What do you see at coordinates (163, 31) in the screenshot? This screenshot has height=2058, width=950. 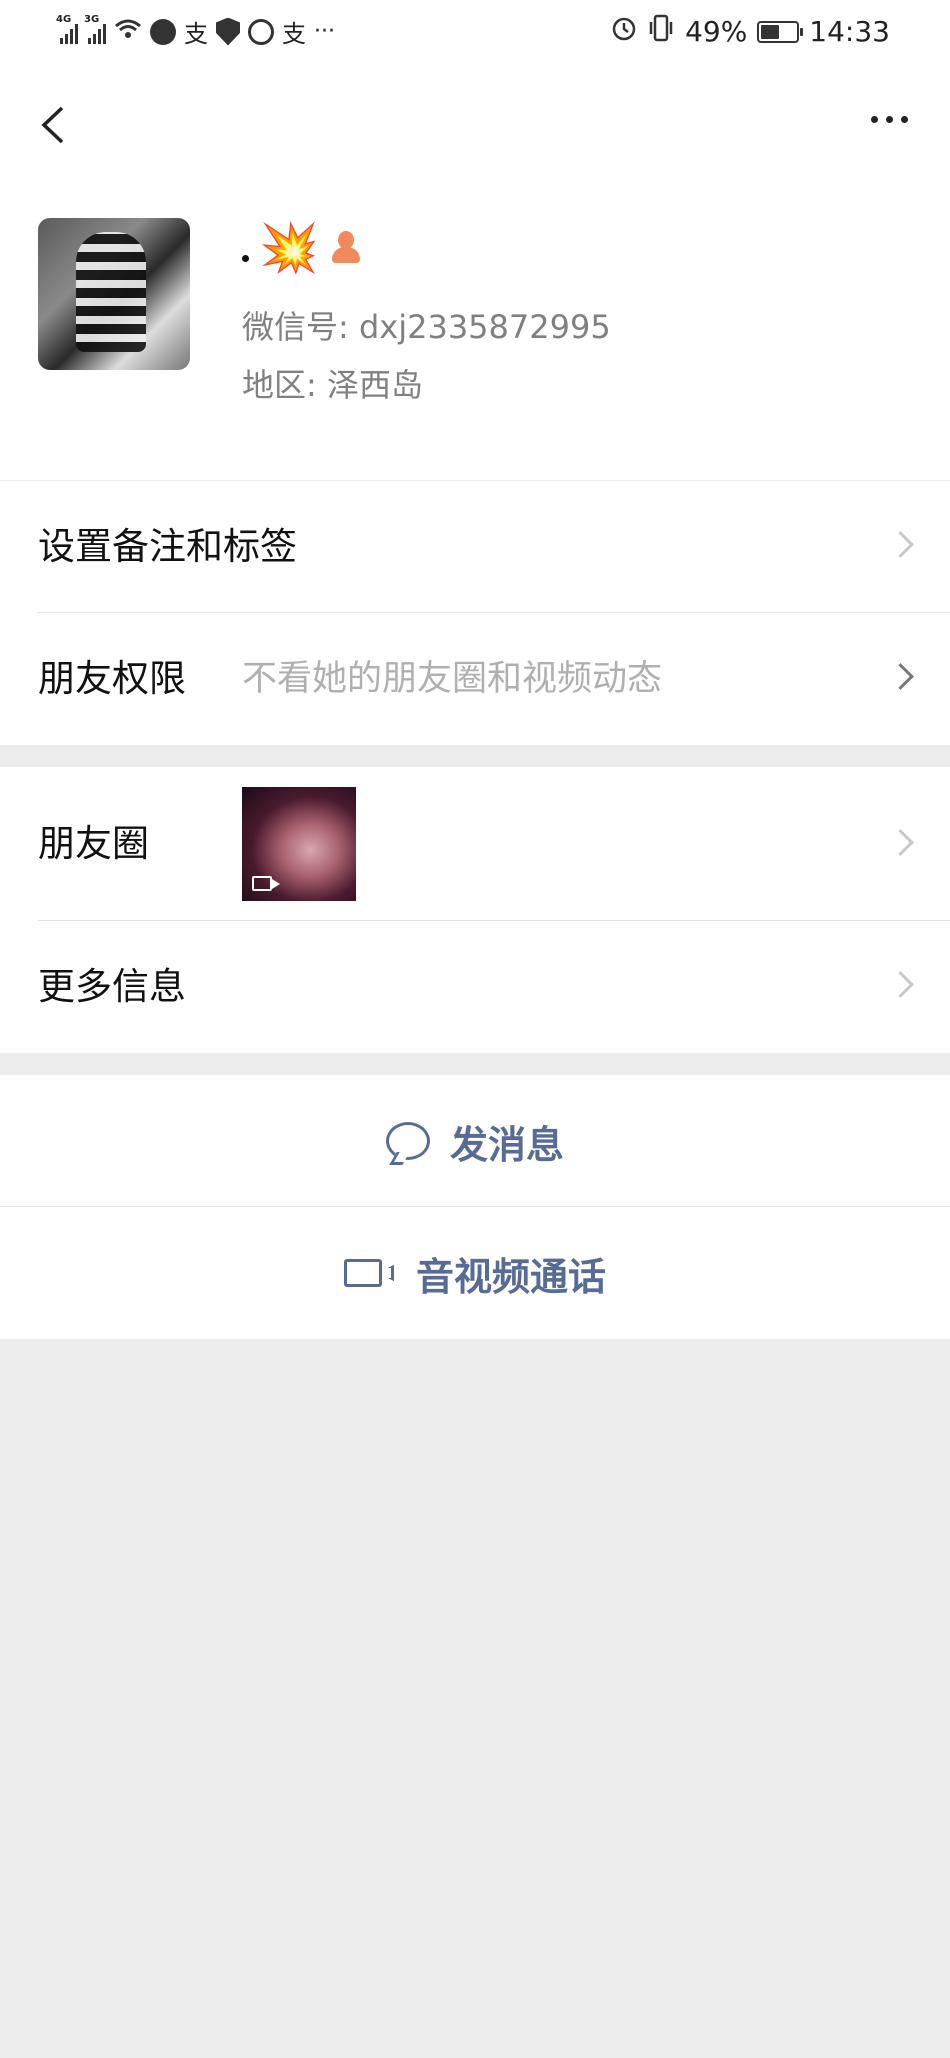 I see `app-notification-icon` at bounding box center [163, 31].